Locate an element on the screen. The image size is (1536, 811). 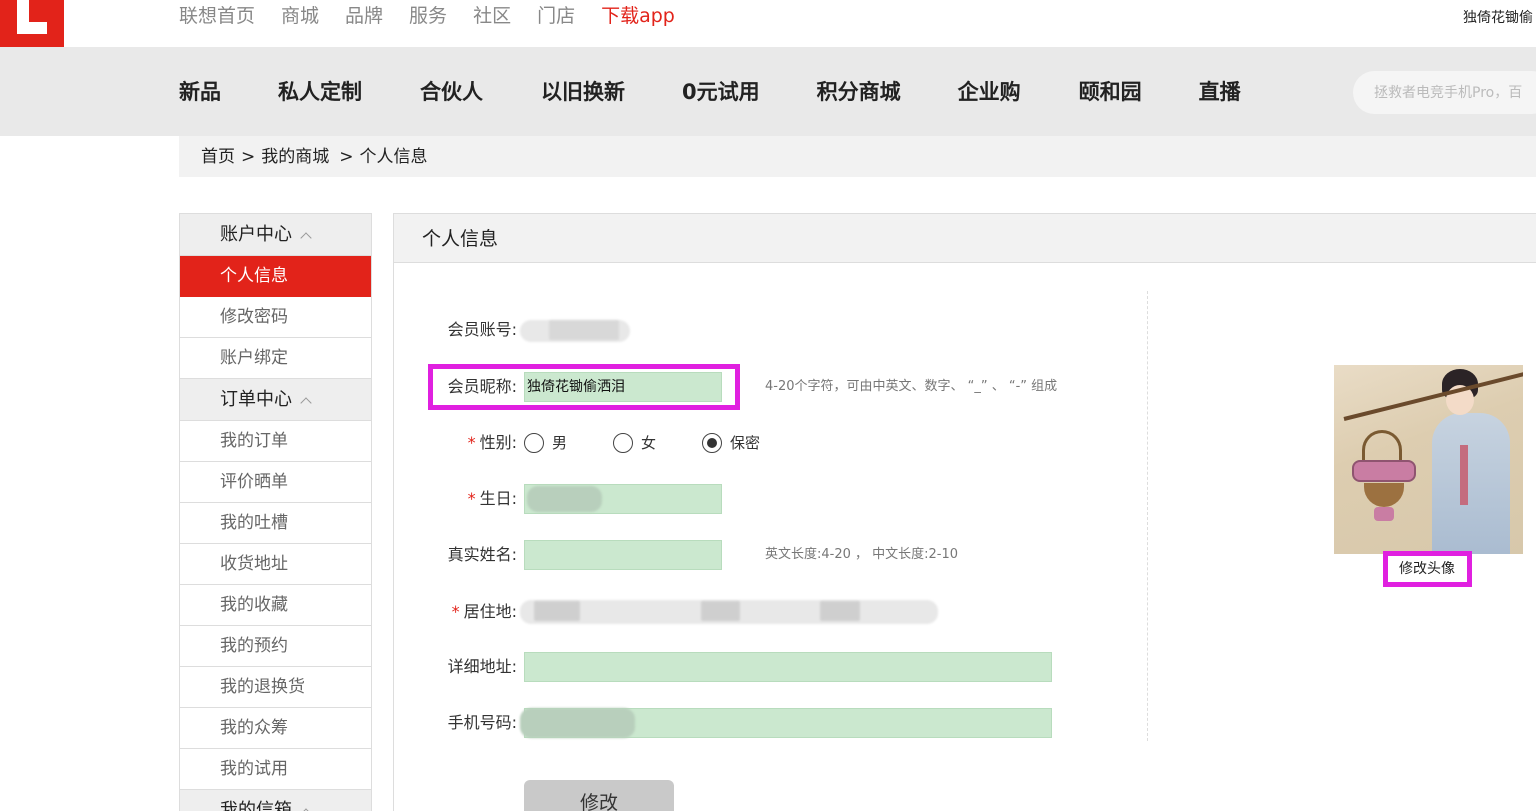
sidebar-item-change-password: 修改密码 is located at coordinates (275, 317).